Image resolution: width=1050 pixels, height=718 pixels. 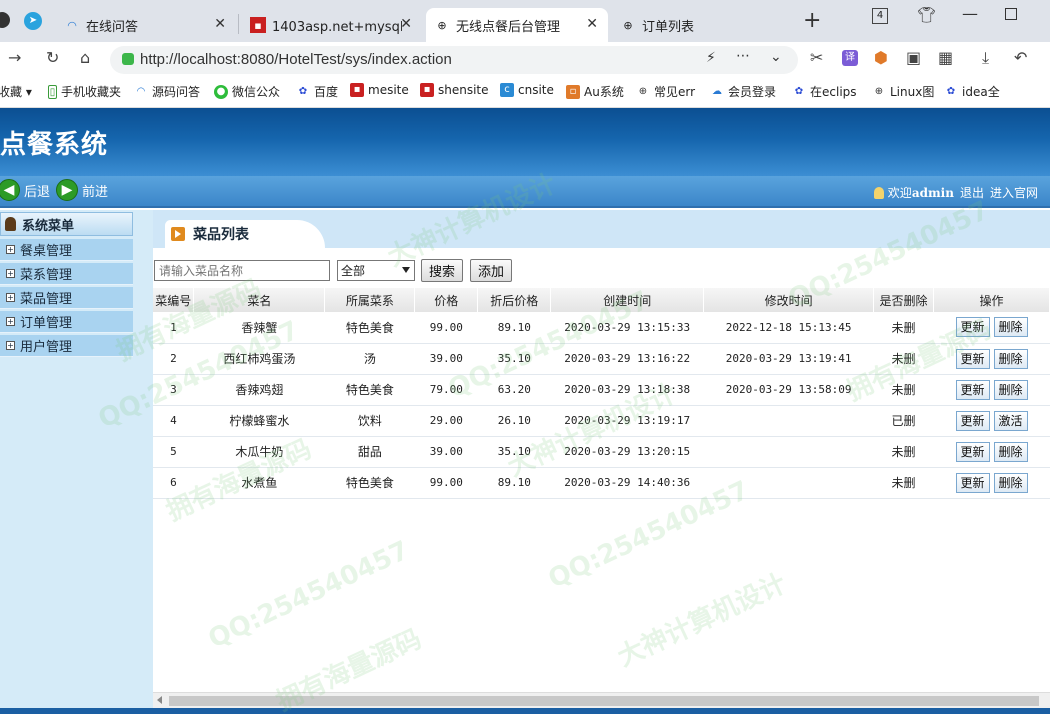 I want to click on cell-name: 木瓜牛奶, so click(x=259, y=452).